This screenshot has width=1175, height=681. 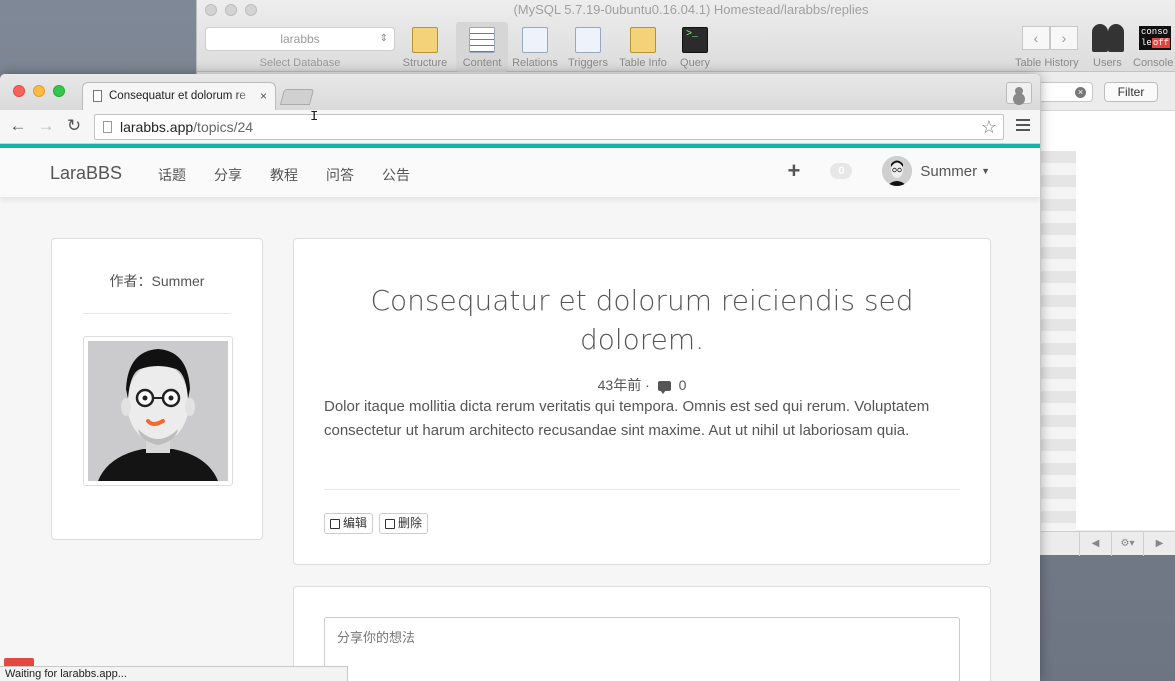 What do you see at coordinates (1047, 63) in the screenshot?
I see `table-history-label: Table History` at bounding box center [1047, 63].